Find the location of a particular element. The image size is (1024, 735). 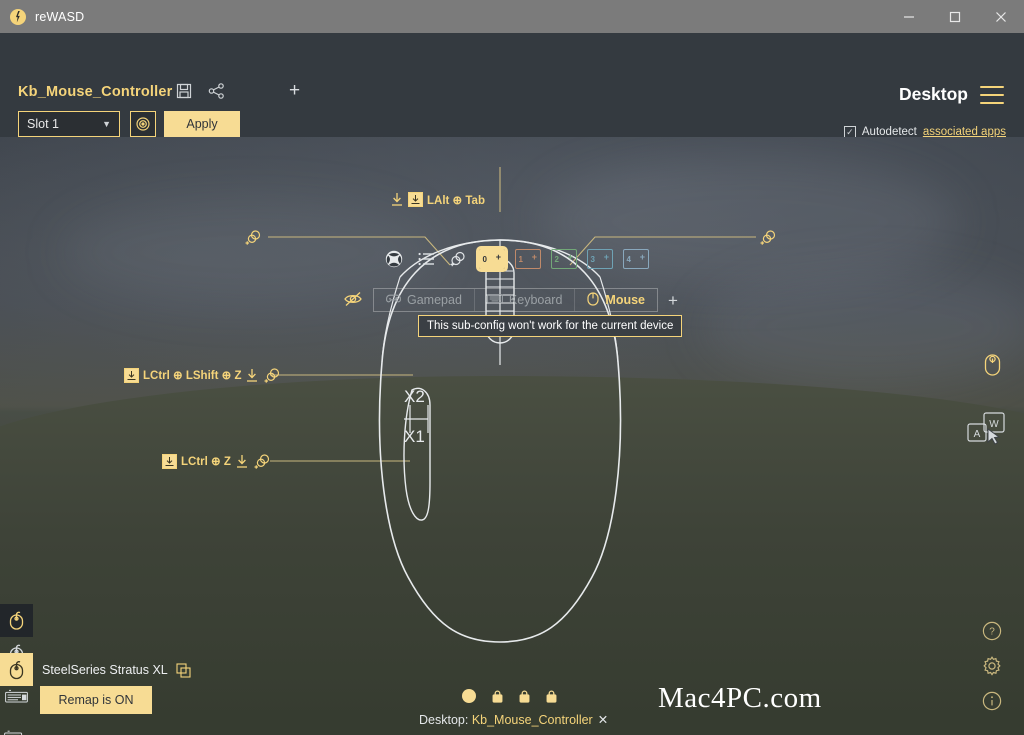

add-subconfig-button: + is located at coordinates (673, 300).